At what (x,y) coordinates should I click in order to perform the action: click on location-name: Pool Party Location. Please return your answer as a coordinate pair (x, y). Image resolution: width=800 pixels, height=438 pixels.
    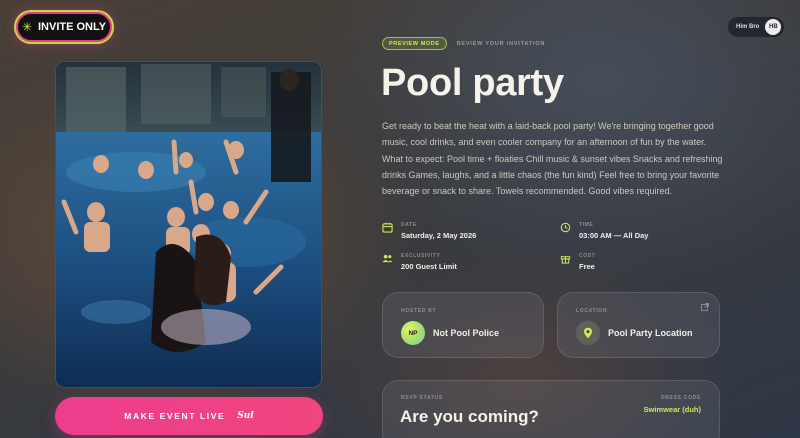
    Looking at the image, I should click on (650, 333).